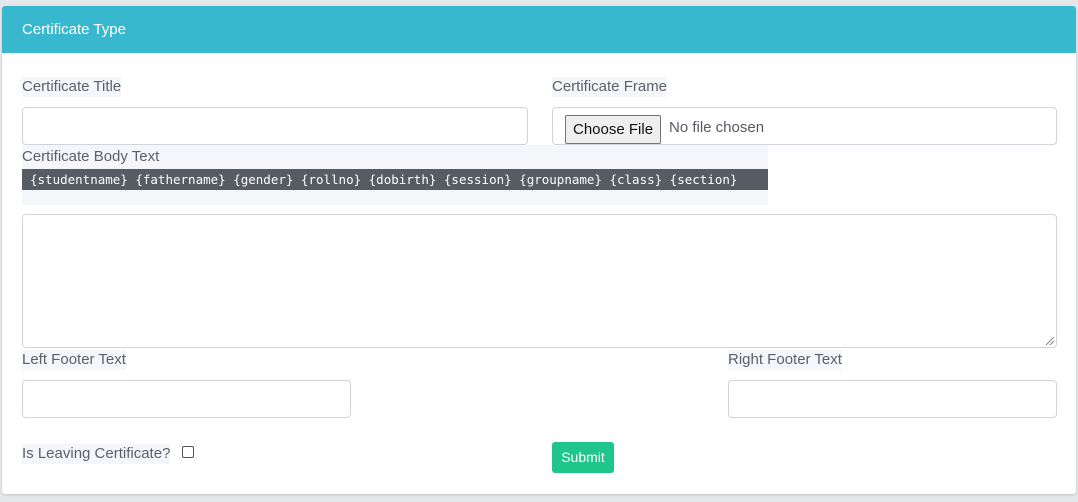 Image resolution: width=1078 pixels, height=502 pixels. I want to click on left-footer-input, so click(186, 399).